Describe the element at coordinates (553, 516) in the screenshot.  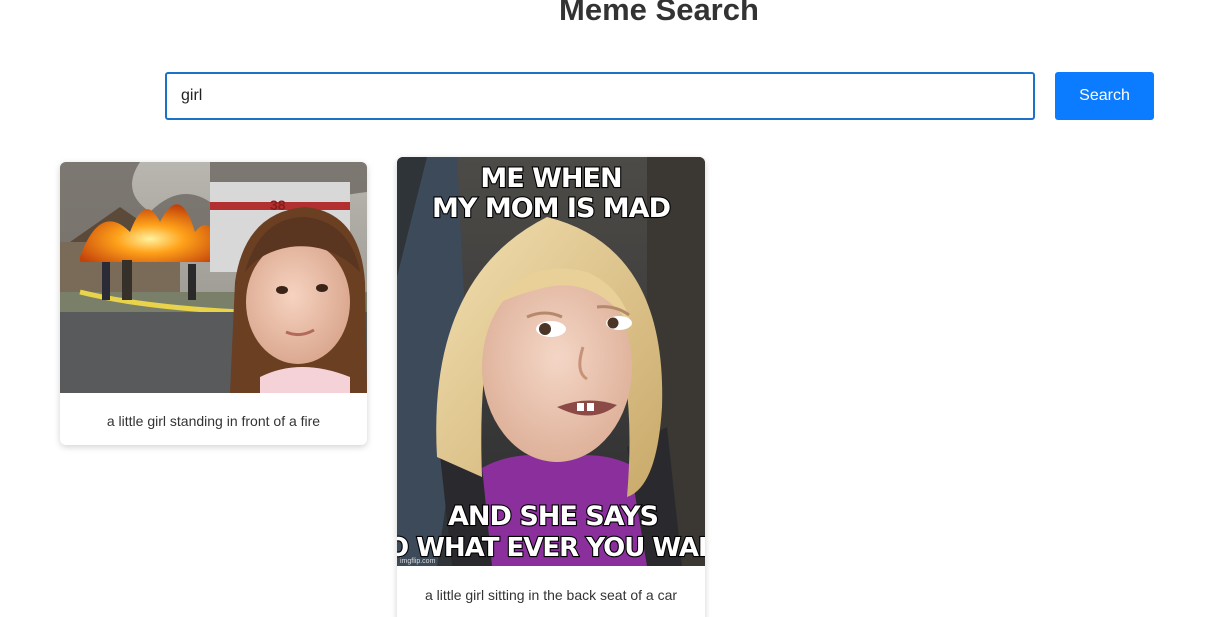
I see `meme-bottom-line-1: AND SHE SAYS` at that location.